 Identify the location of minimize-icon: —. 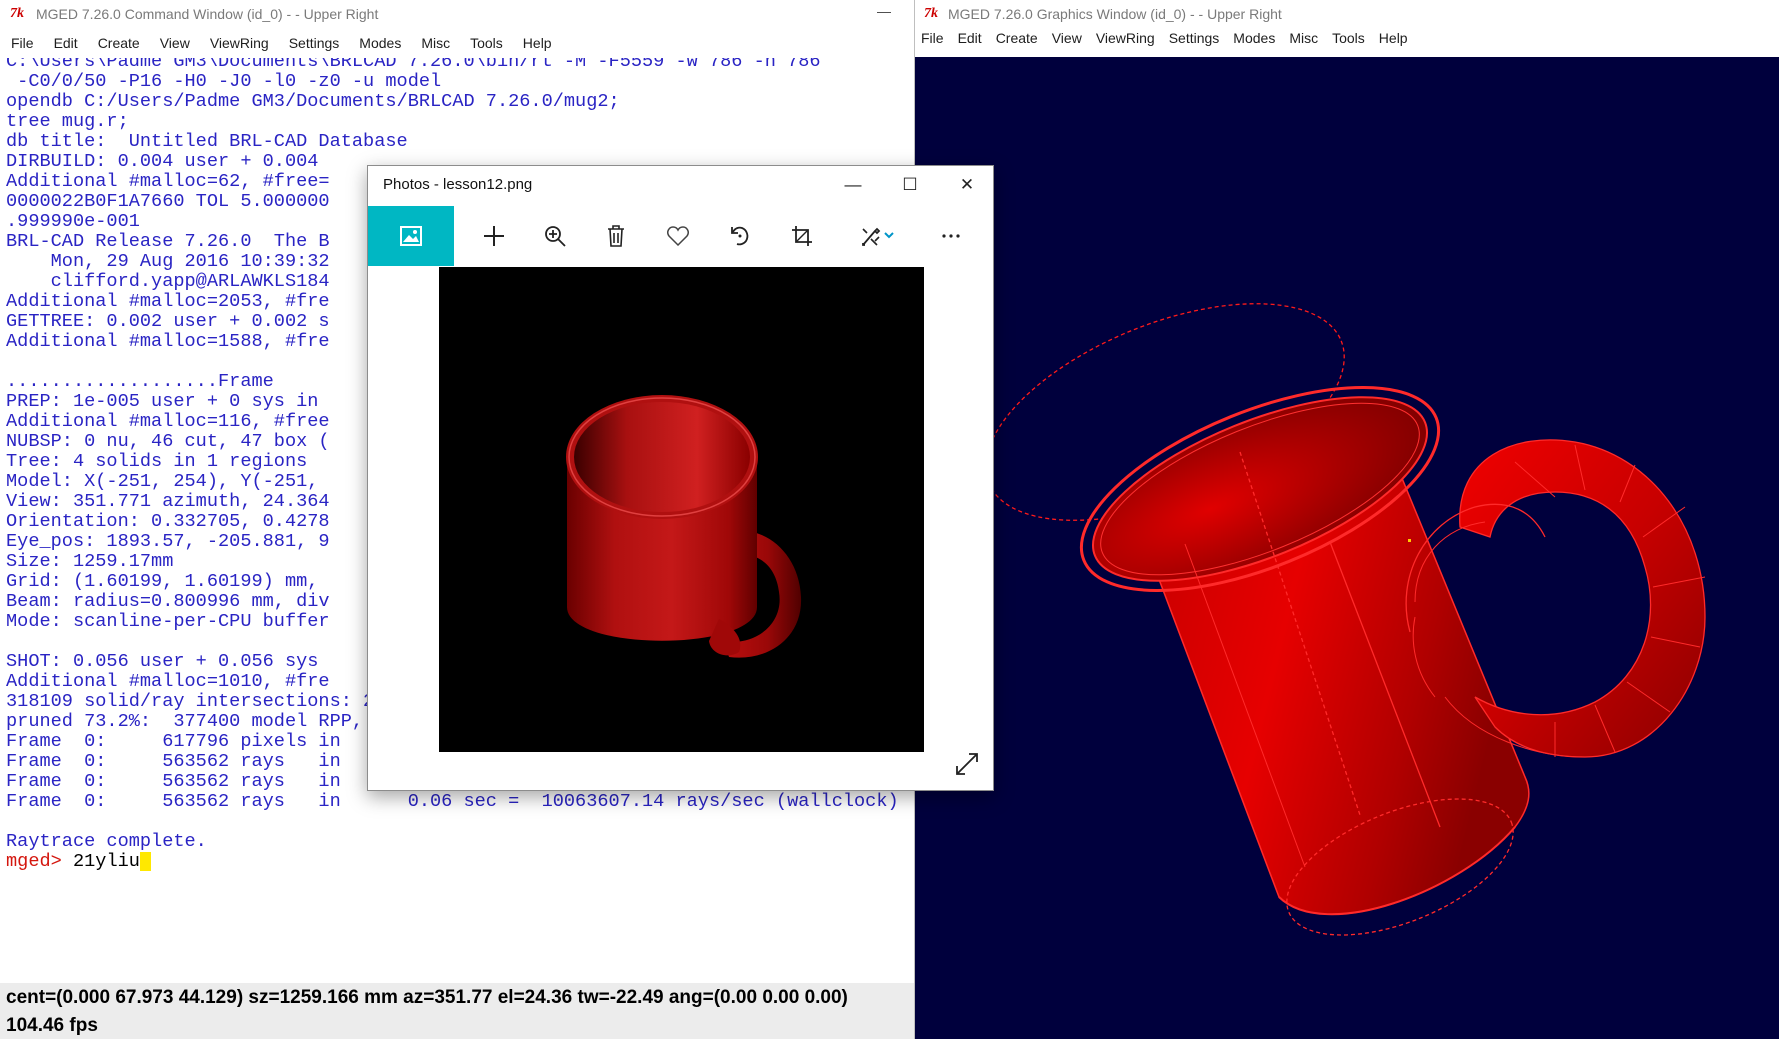
(884, 13).